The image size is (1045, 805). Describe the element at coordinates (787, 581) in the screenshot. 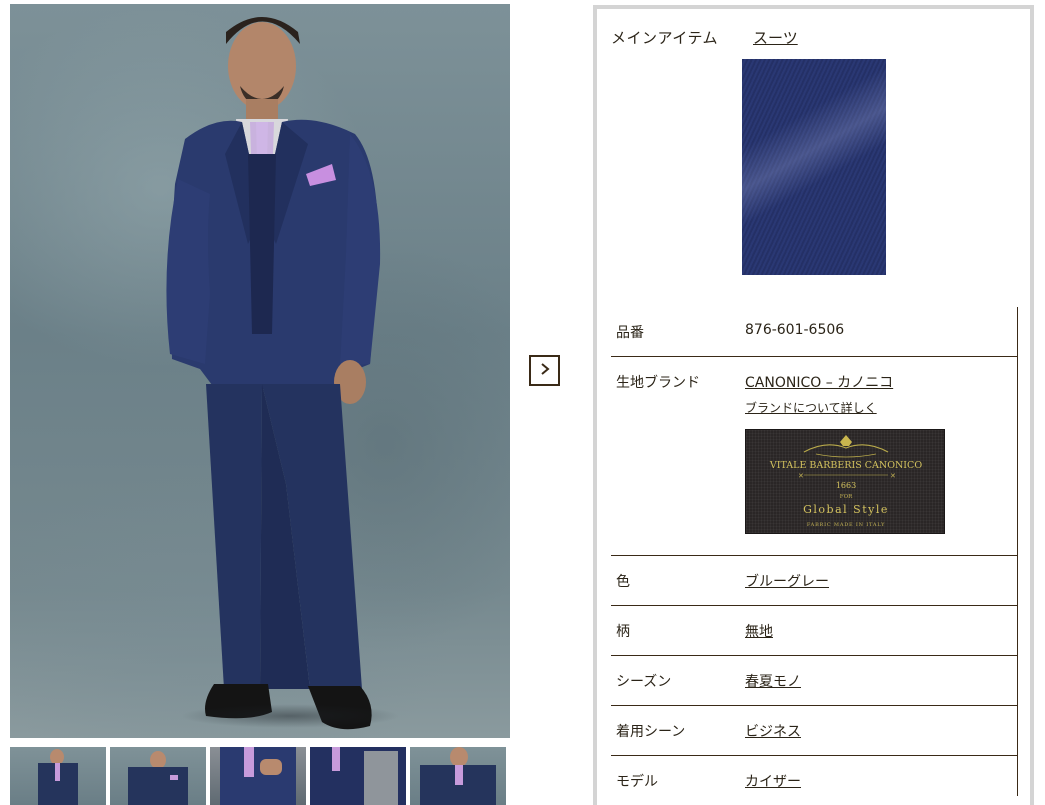

I see `color-link: ブルーグレー` at that location.